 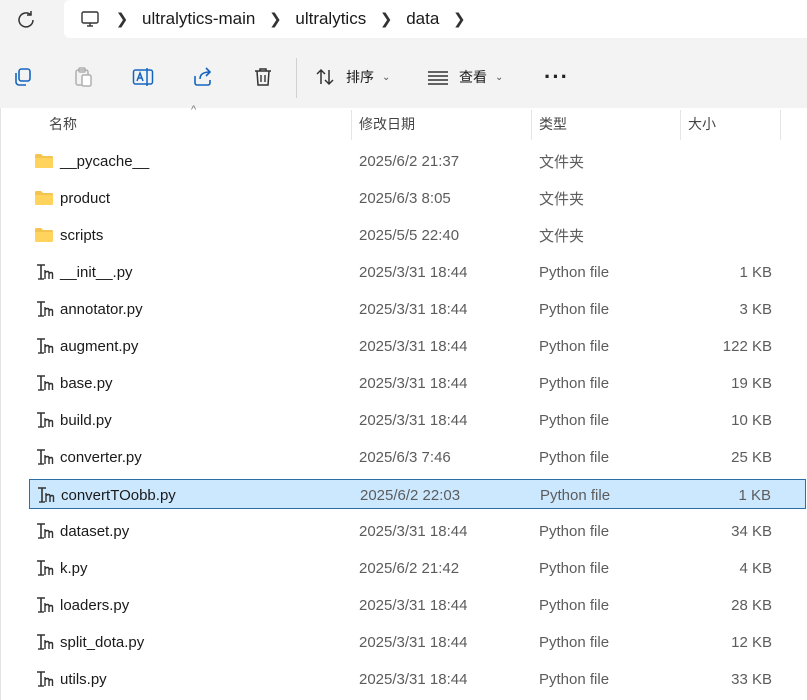 What do you see at coordinates (409, 161) in the screenshot?
I see `file-date: 2025/6/2 21:37` at bounding box center [409, 161].